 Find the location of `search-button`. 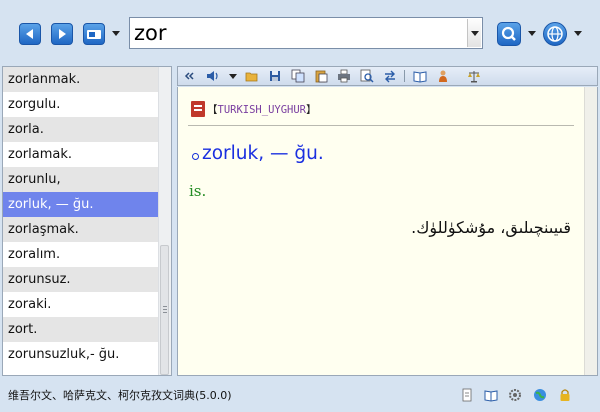

search-button is located at coordinates (509, 34).